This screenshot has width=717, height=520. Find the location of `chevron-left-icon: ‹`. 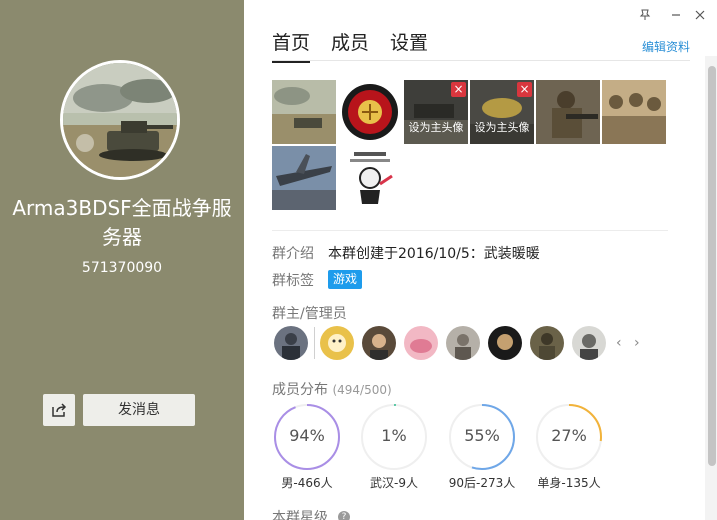

chevron-left-icon: ‹ is located at coordinates (619, 343).